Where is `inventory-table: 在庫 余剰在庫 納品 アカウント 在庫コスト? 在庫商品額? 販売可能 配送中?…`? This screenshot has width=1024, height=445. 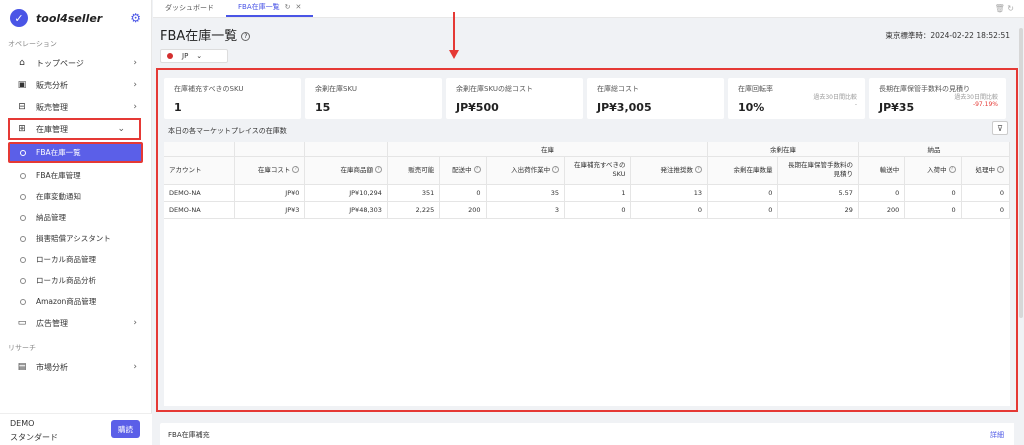
inventory-table: 在庫 余剰在庫 納品 アカウント 在庫コスト? 在庫商品額? 販売可能 配送中?… is located at coordinates (587, 180).